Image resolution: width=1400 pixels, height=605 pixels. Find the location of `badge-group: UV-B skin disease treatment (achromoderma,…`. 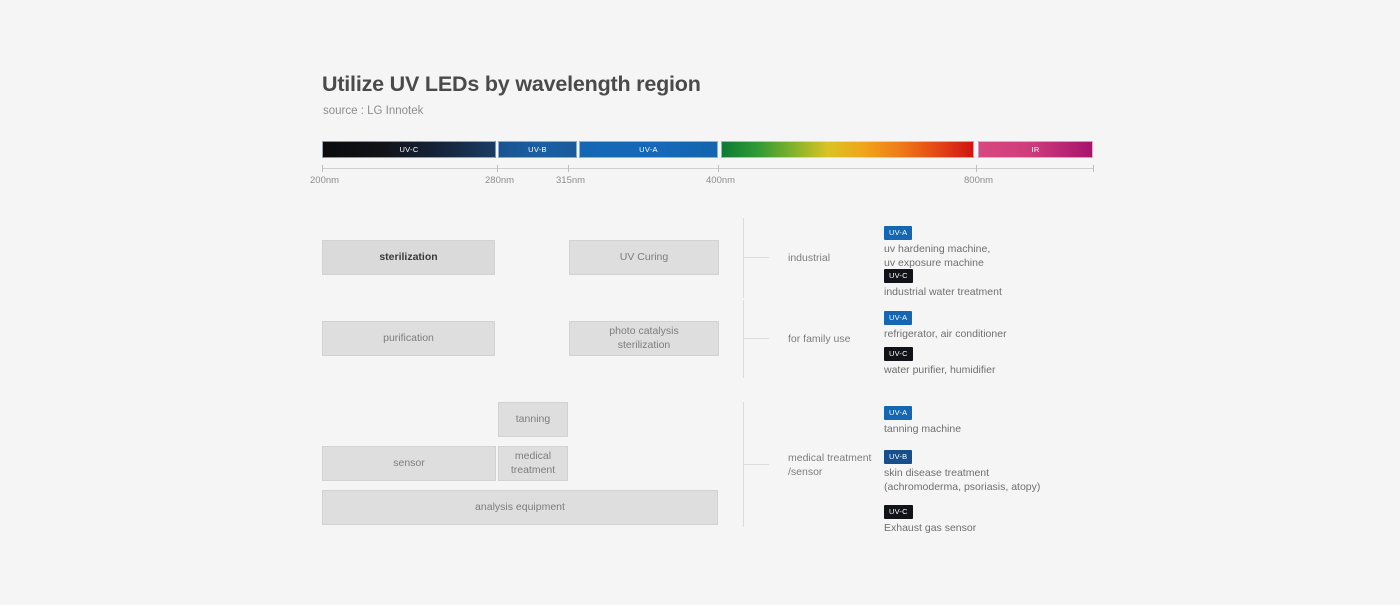

badge-group: UV-B skin disease treatment (achromoderma,… is located at coordinates (962, 470).